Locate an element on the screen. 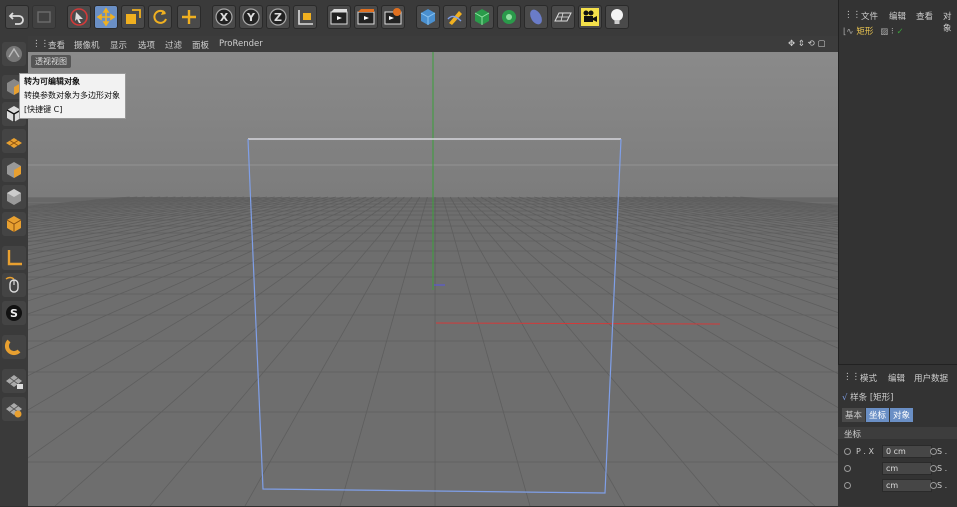 The height and width of the screenshot is (507, 957). svg-text: Y is located at coordinates (251, 17).